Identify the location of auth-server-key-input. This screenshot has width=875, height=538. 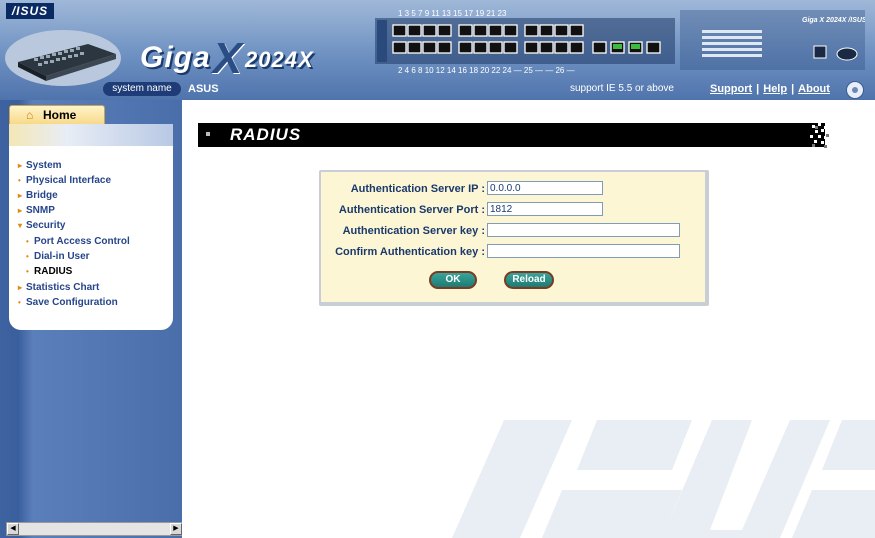
(583, 230).